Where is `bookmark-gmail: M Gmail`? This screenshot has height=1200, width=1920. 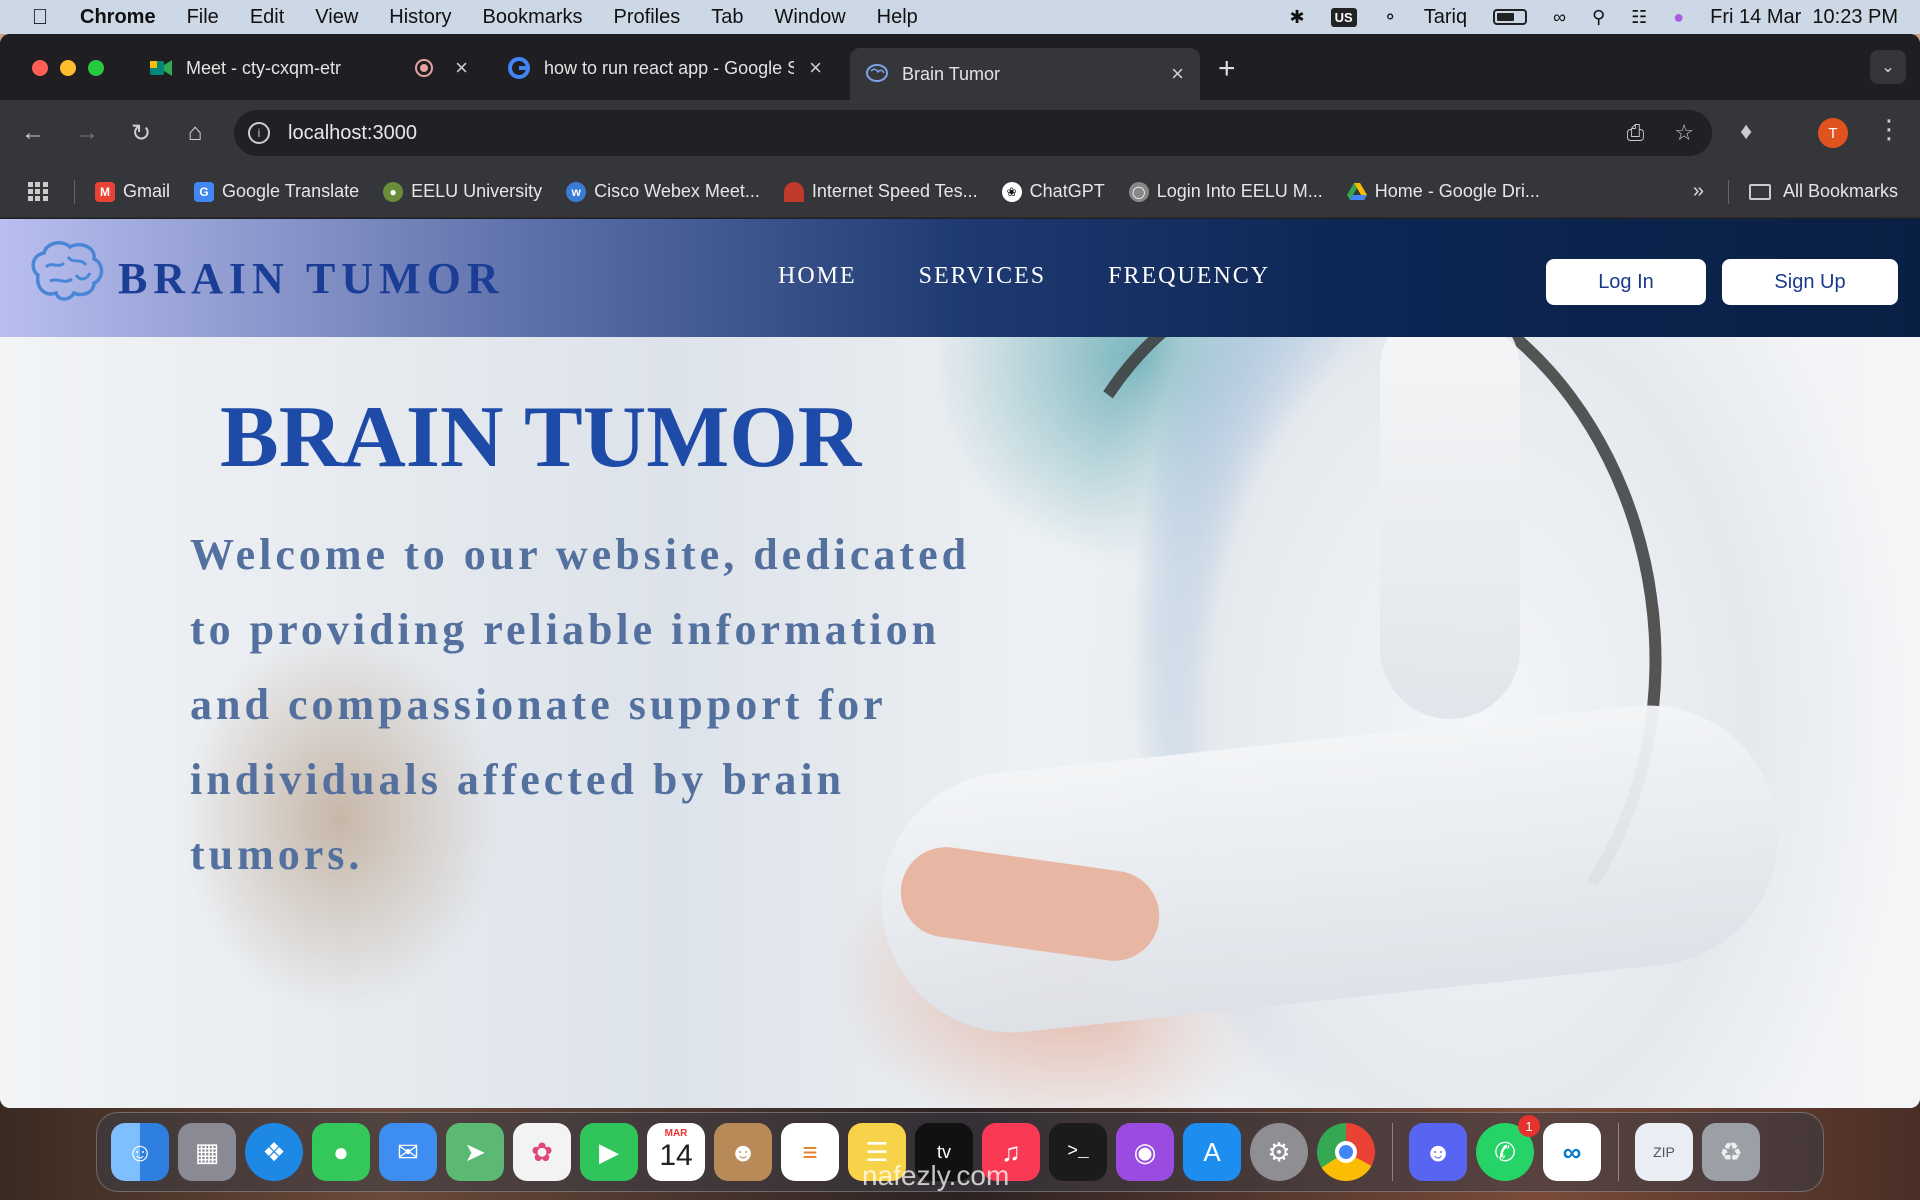 bookmark-gmail: M Gmail is located at coordinates (132, 191).